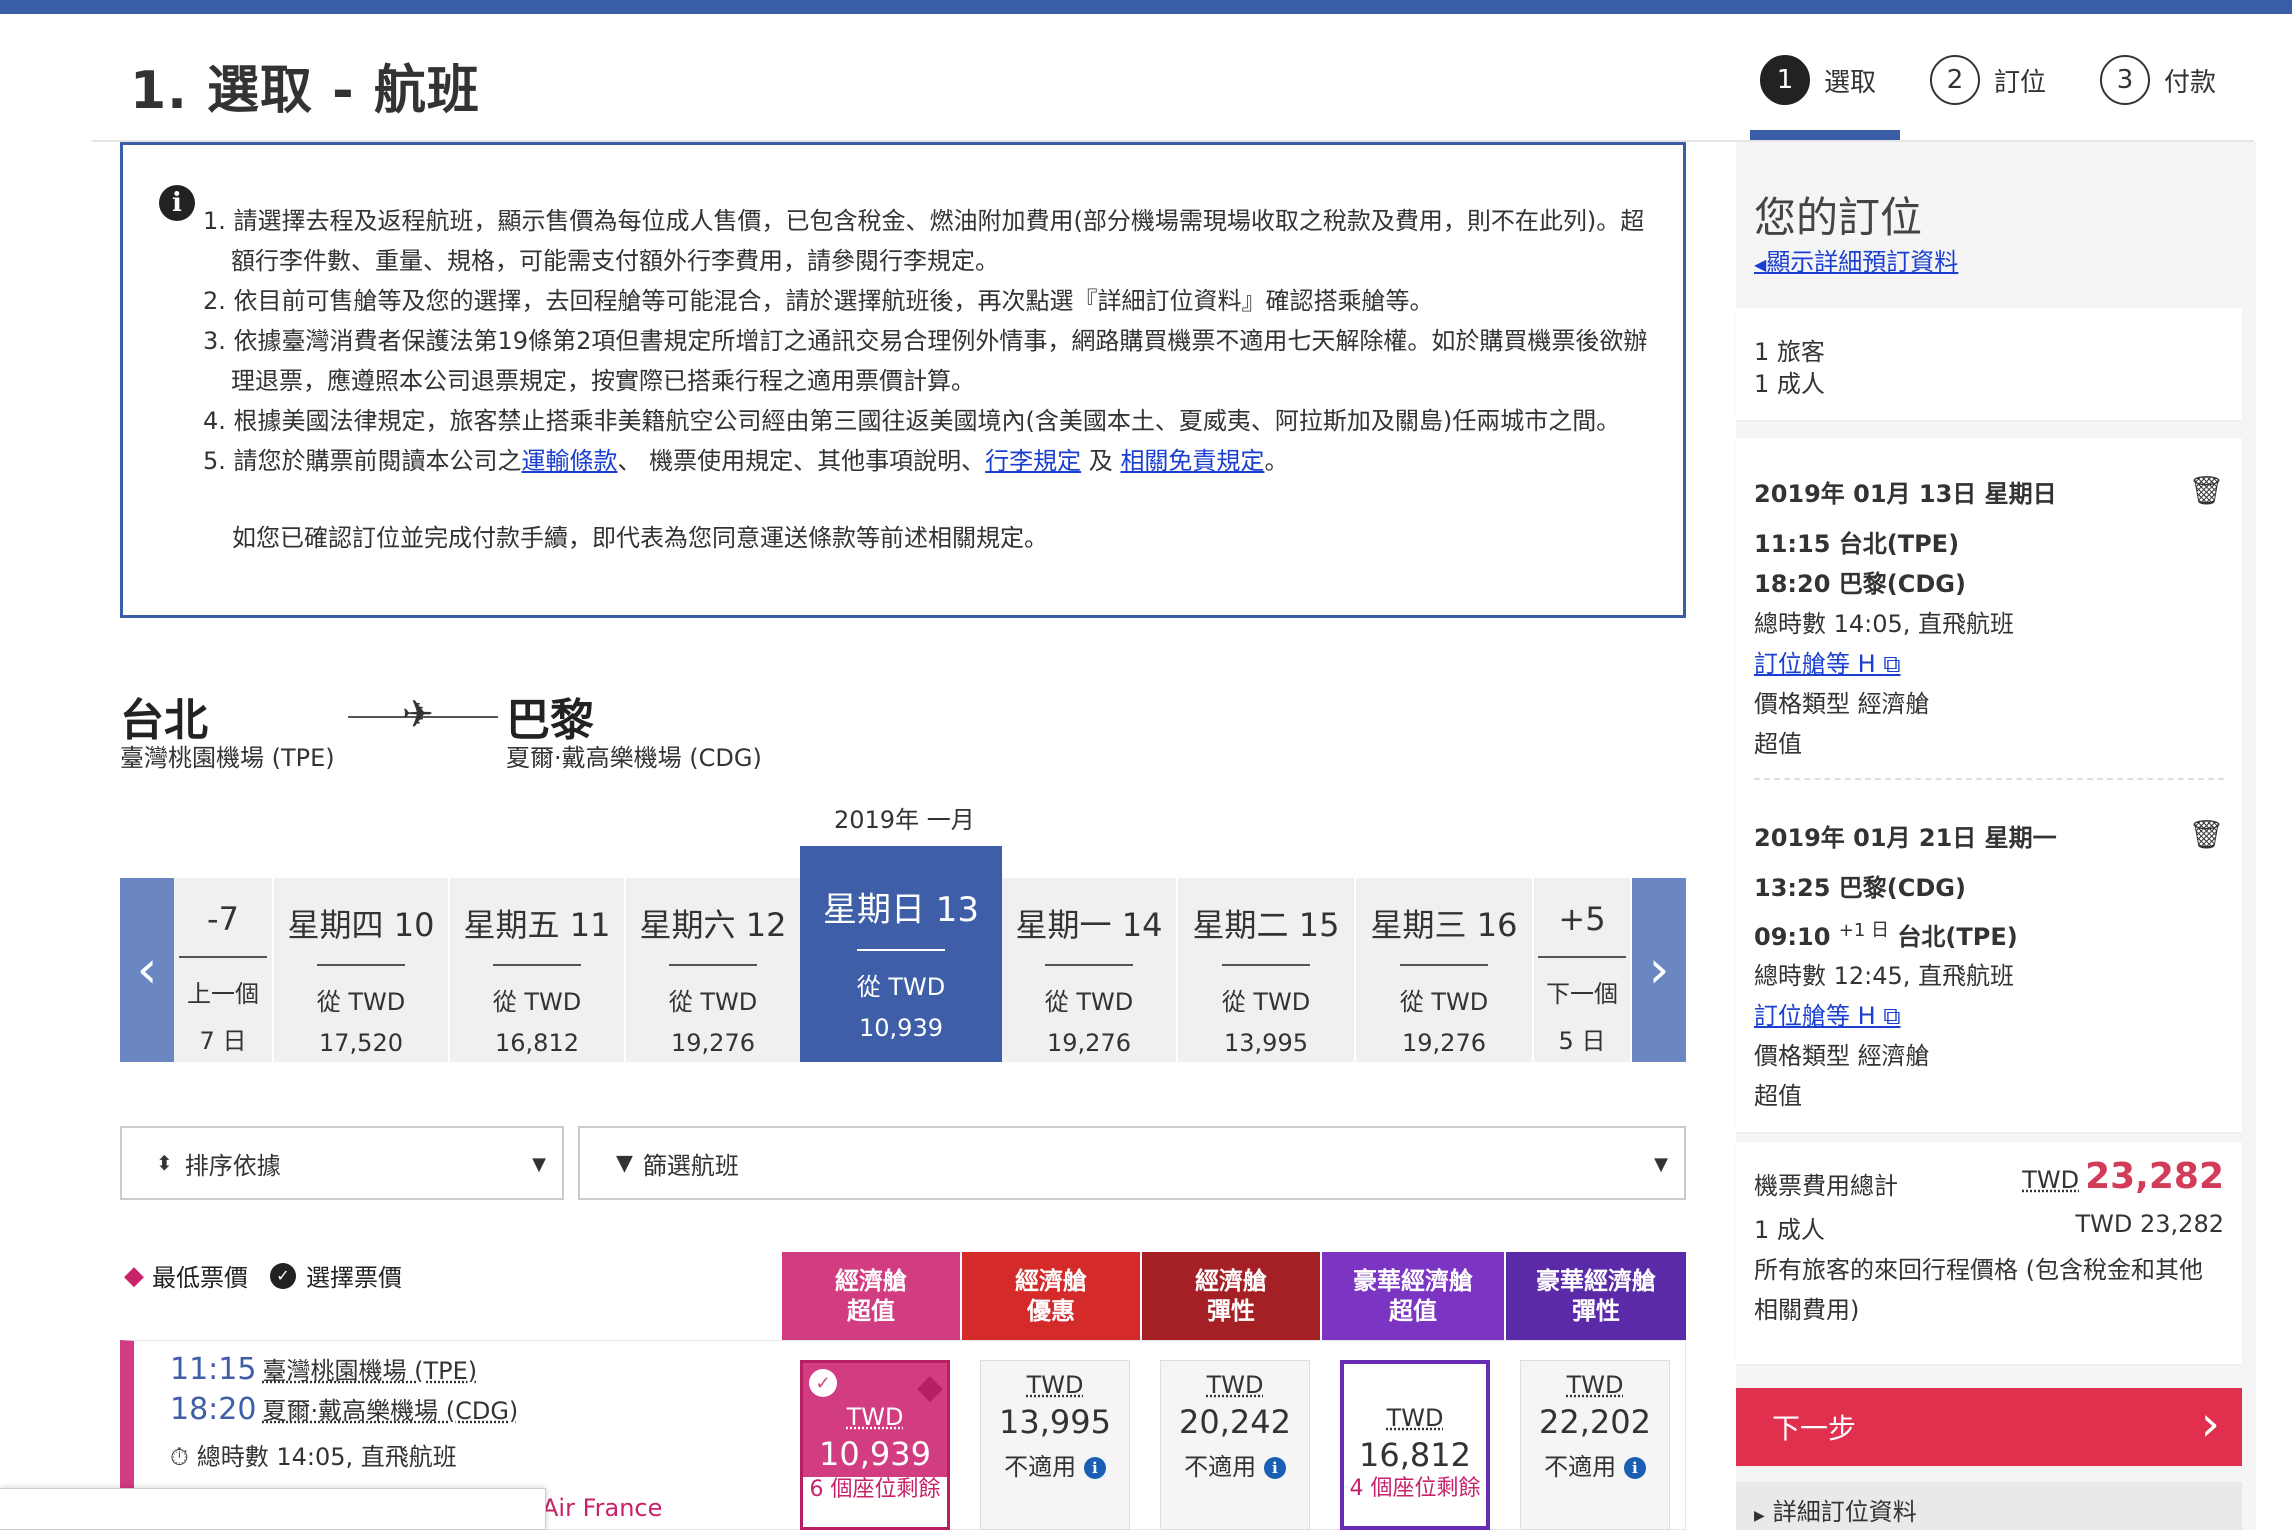  Describe the element at coordinates (875, 1445) in the screenshot. I see `fare-economy-saver: ✓ ◆ TWD 10,939 6 個座位剩餘` at that location.